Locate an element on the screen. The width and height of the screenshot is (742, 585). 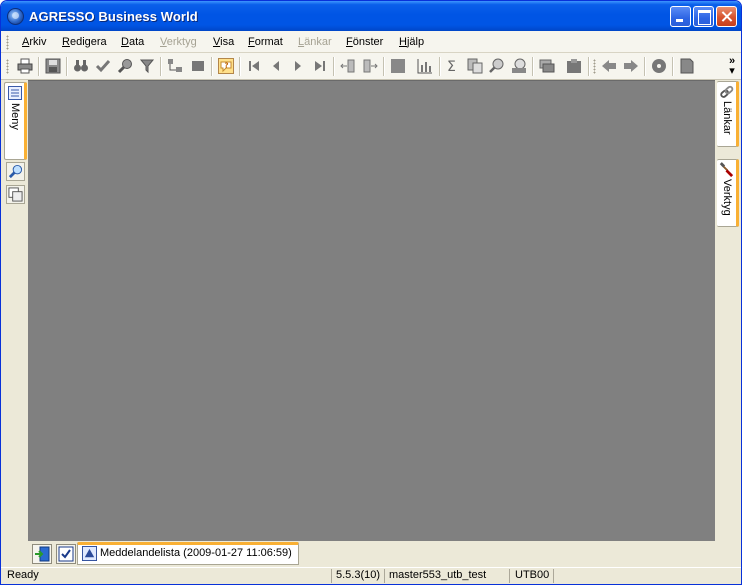
save-icon is located at coordinates (53, 66).